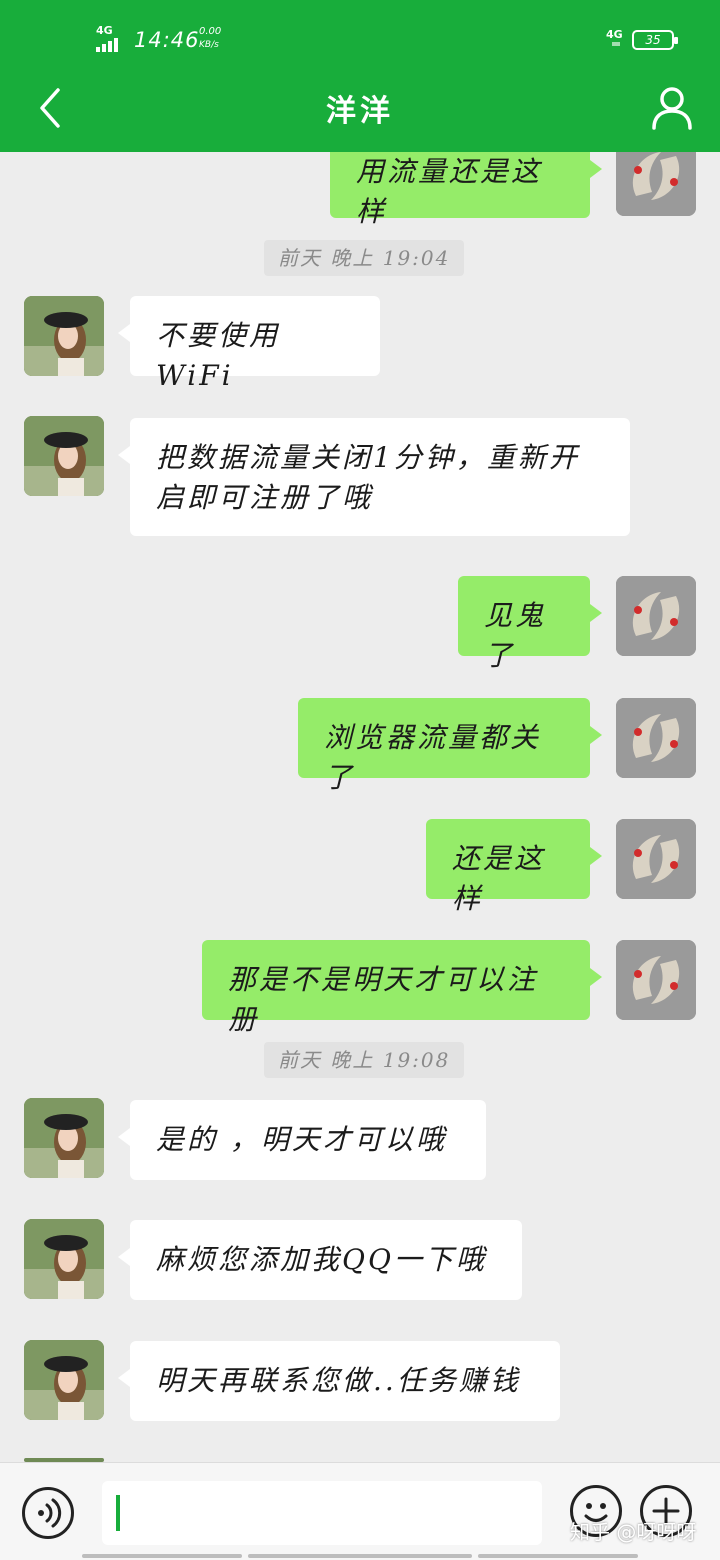 This screenshot has width=720, height=1560. I want to click on message-text: 是的 ，明天才可以哦, so click(301, 1139).